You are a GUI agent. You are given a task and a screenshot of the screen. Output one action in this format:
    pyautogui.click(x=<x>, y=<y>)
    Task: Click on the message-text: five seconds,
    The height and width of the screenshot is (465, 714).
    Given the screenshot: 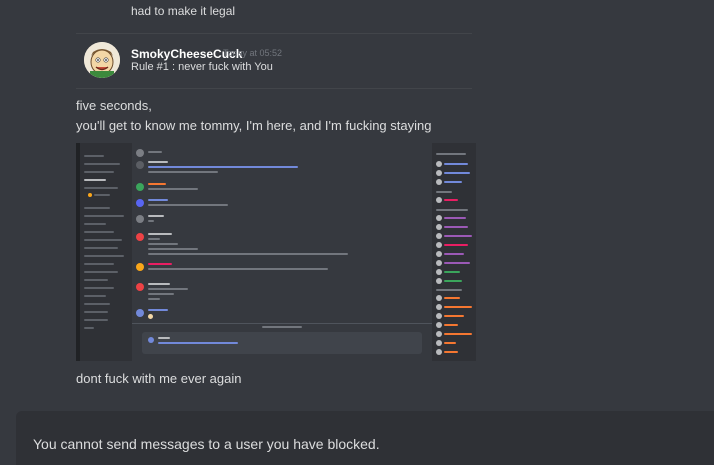 What is the action you would take?
    pyautogui.click(x=114, y=105)
    